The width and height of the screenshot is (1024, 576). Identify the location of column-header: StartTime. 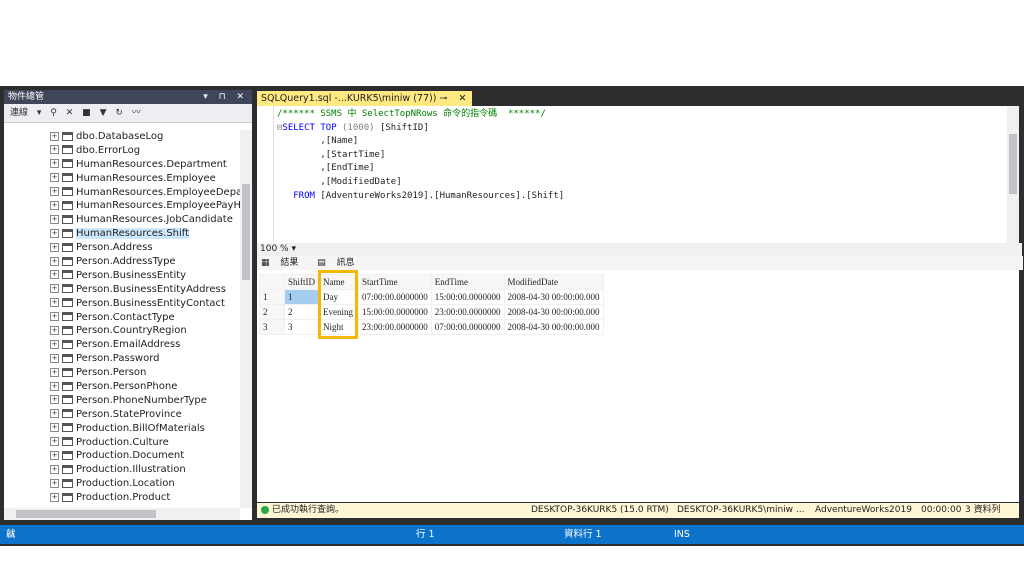
(395, 282).